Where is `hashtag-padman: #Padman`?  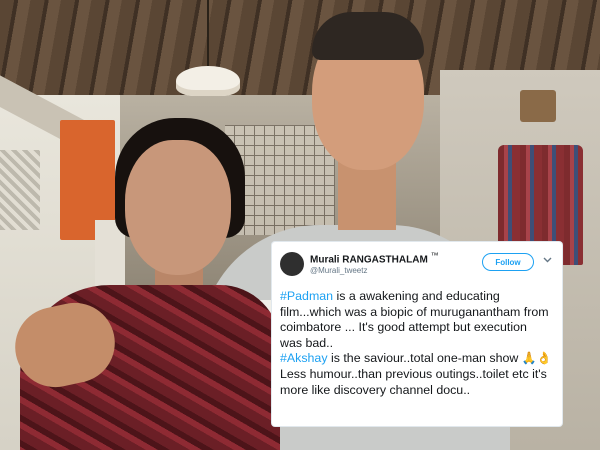 hashtag-padman: #Padman is located at coordinates (306, 296).